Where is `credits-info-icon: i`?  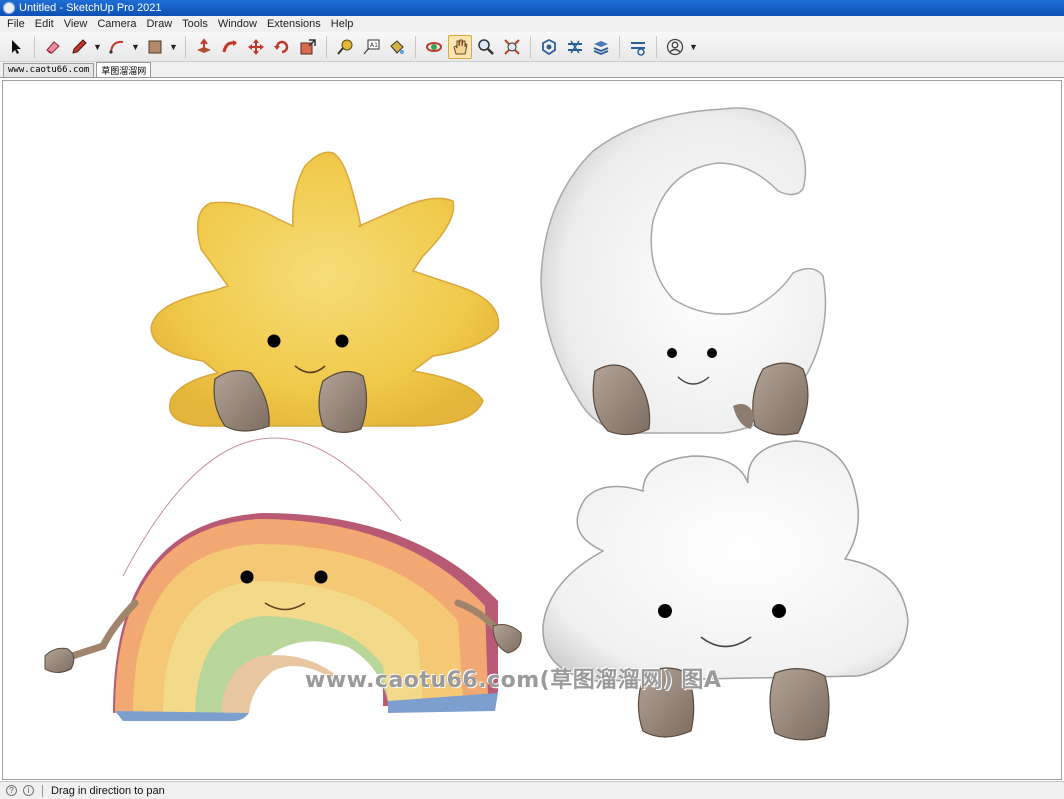
credits-info-icon: i is located at coordinates (28, 790).